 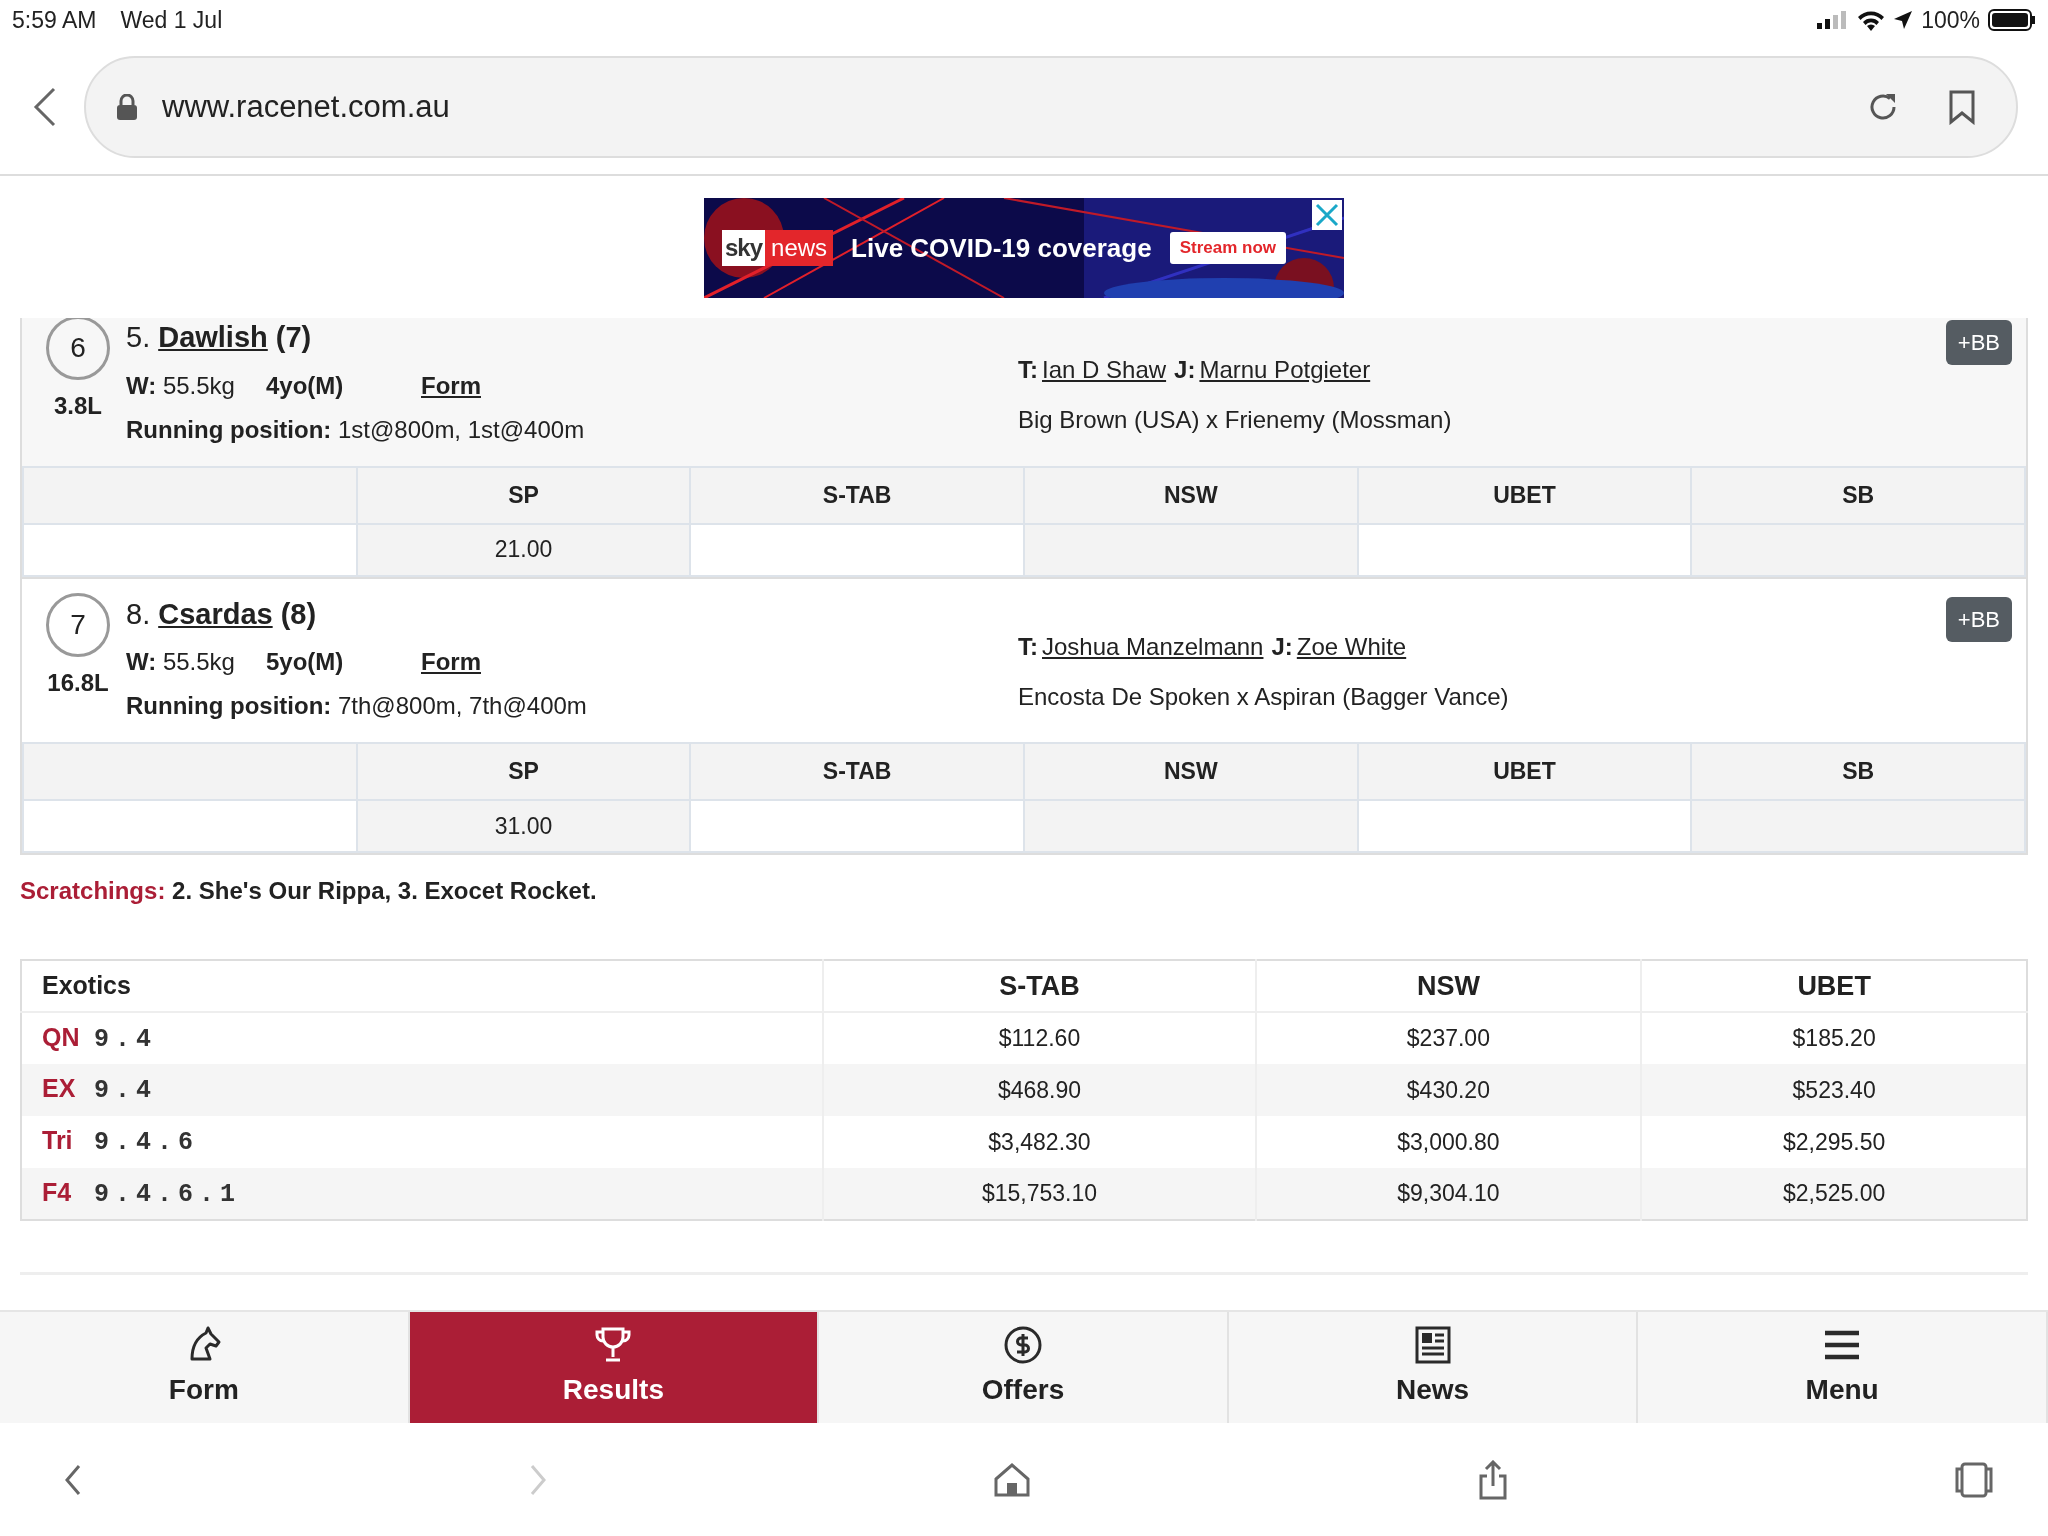 What do you see at coordinates (1153, 646) in the screenshot?
I see `trainer-link: Joshua Manzelmann` at bounding box center [1153, 646].